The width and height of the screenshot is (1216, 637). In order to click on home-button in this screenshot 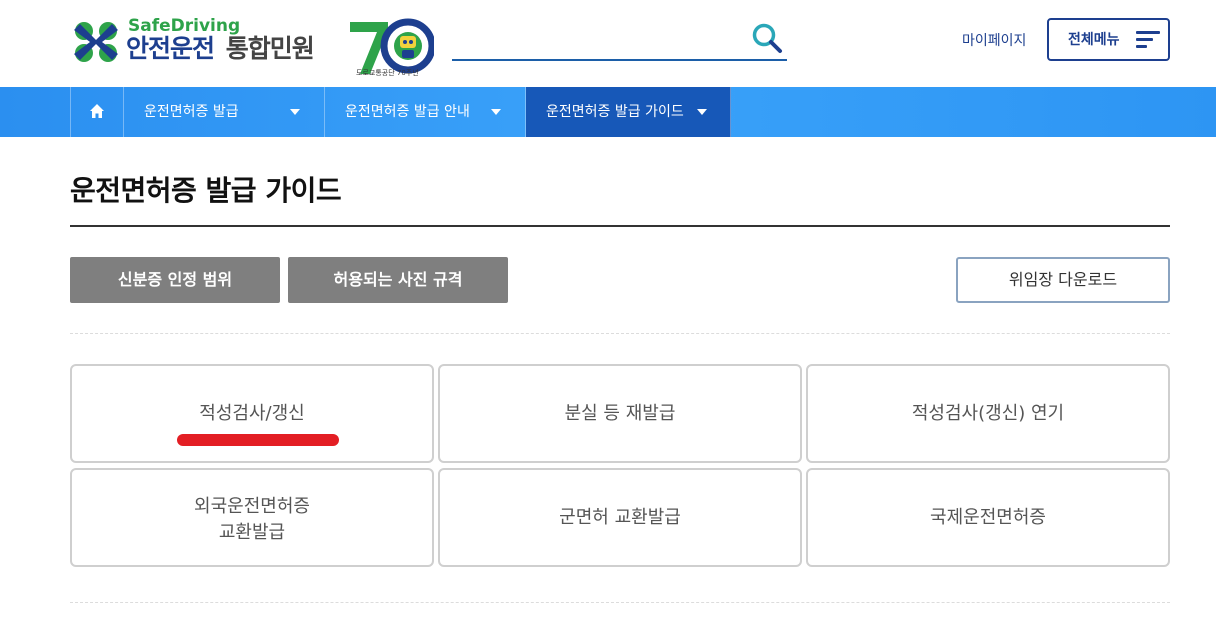, I will do `click(97, 112)`.